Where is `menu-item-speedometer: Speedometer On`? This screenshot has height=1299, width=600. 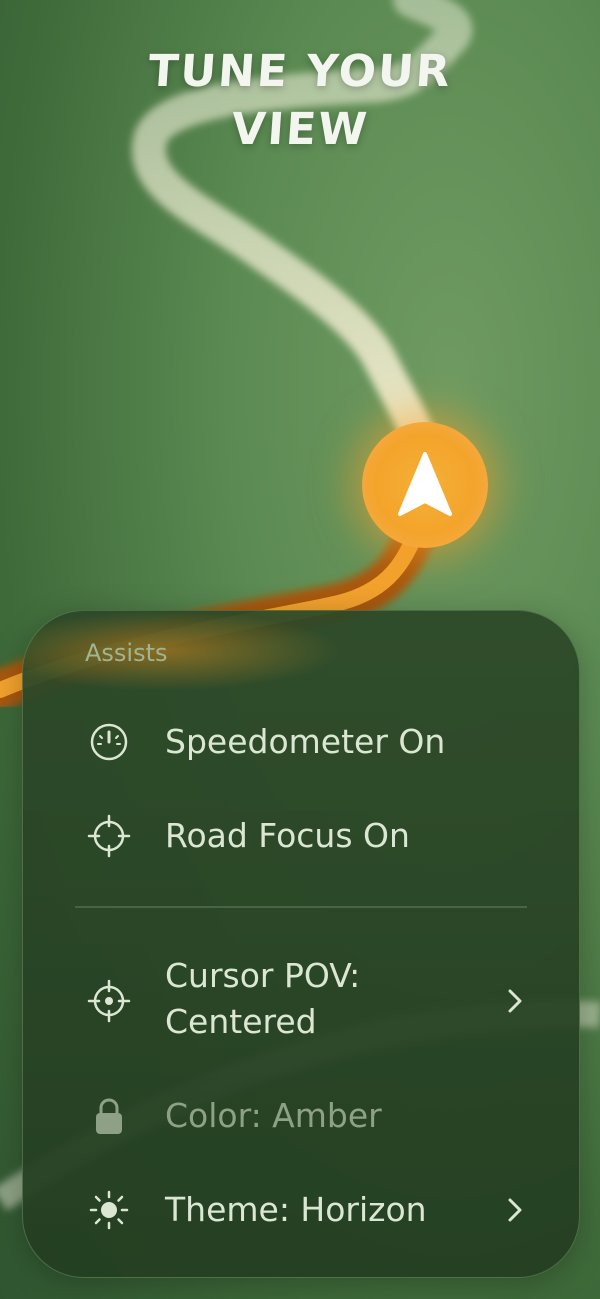
menu-item-speedometer: Speedometer On is located at coordinates (301, 742).